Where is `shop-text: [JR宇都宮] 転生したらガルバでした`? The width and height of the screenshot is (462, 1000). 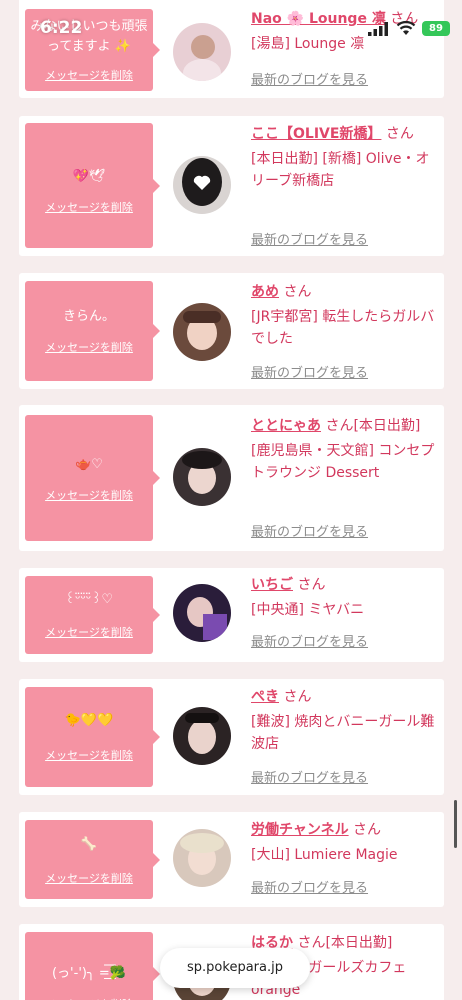
shop-text: [JR宇都宮] 転生したらガルバでした is located at coordinates (343, 328).